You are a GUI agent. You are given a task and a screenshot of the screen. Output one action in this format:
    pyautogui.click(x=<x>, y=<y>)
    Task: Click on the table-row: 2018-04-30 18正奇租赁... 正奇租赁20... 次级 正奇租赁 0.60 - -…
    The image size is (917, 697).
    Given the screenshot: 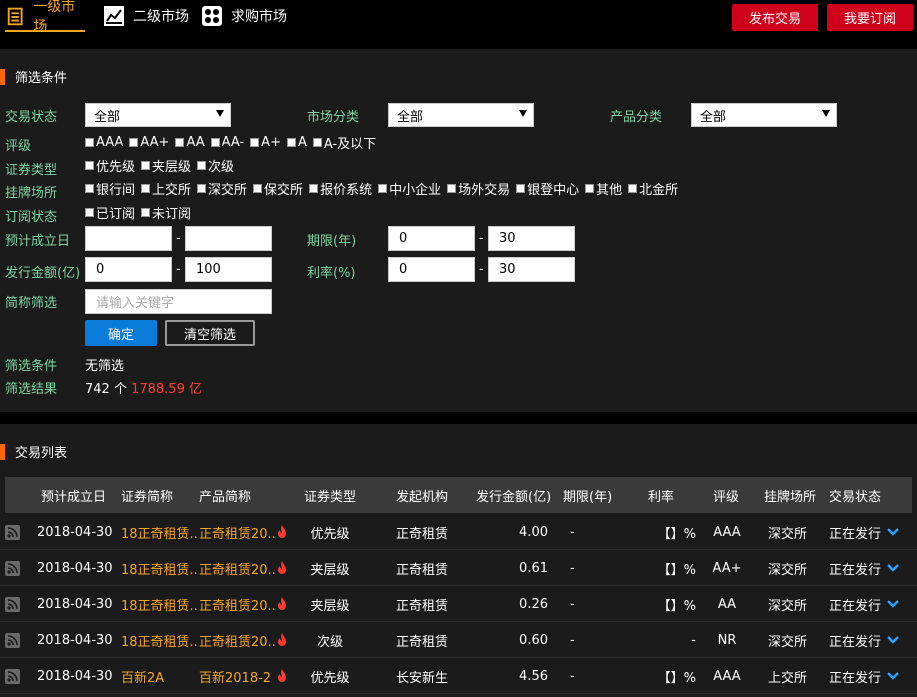 What is the action you would take?
    pyautogui.click(x=458, y=640)
    